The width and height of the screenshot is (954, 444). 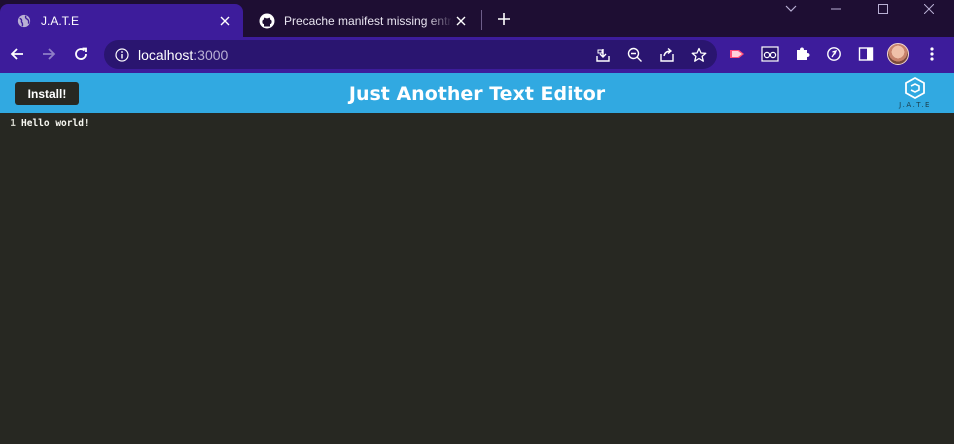 I want to click on sync-icon, so click(x=834, y=54).